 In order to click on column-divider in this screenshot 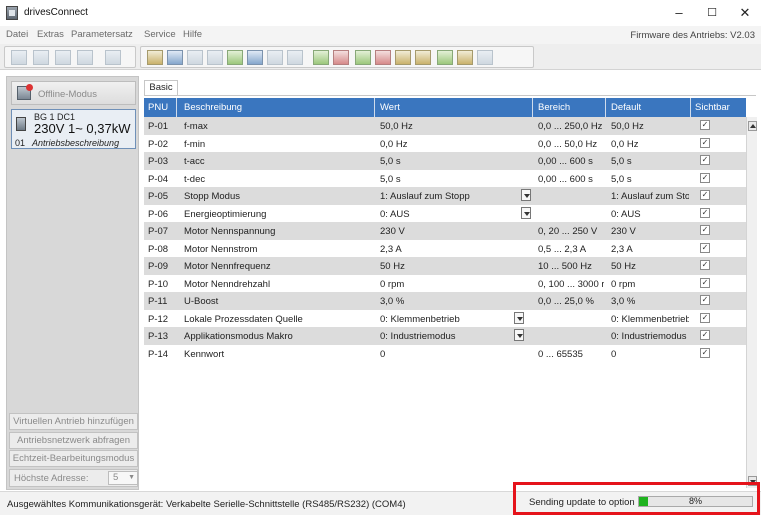, I will do `click(690, 107)`.